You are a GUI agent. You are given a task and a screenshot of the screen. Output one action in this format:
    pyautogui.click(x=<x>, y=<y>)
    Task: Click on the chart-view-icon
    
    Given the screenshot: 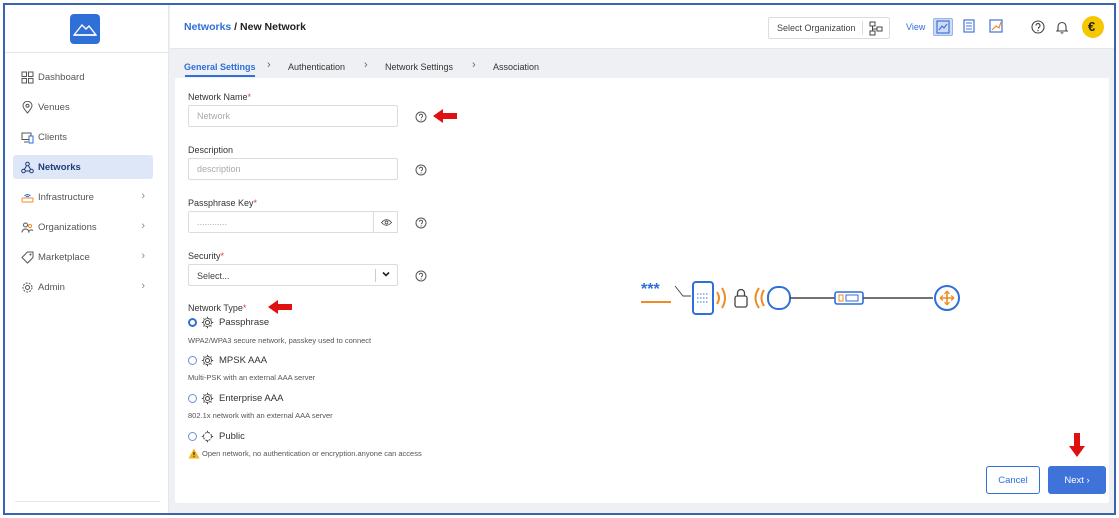 What is the action you would take?
    pyautogui.click(x=996, y=26)
    